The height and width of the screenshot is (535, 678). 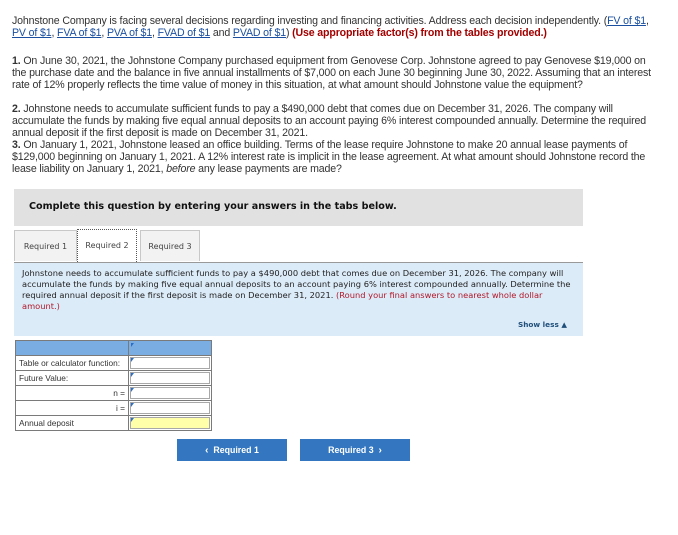 I want to click on table-row: i =, so click(x=113, y=408).